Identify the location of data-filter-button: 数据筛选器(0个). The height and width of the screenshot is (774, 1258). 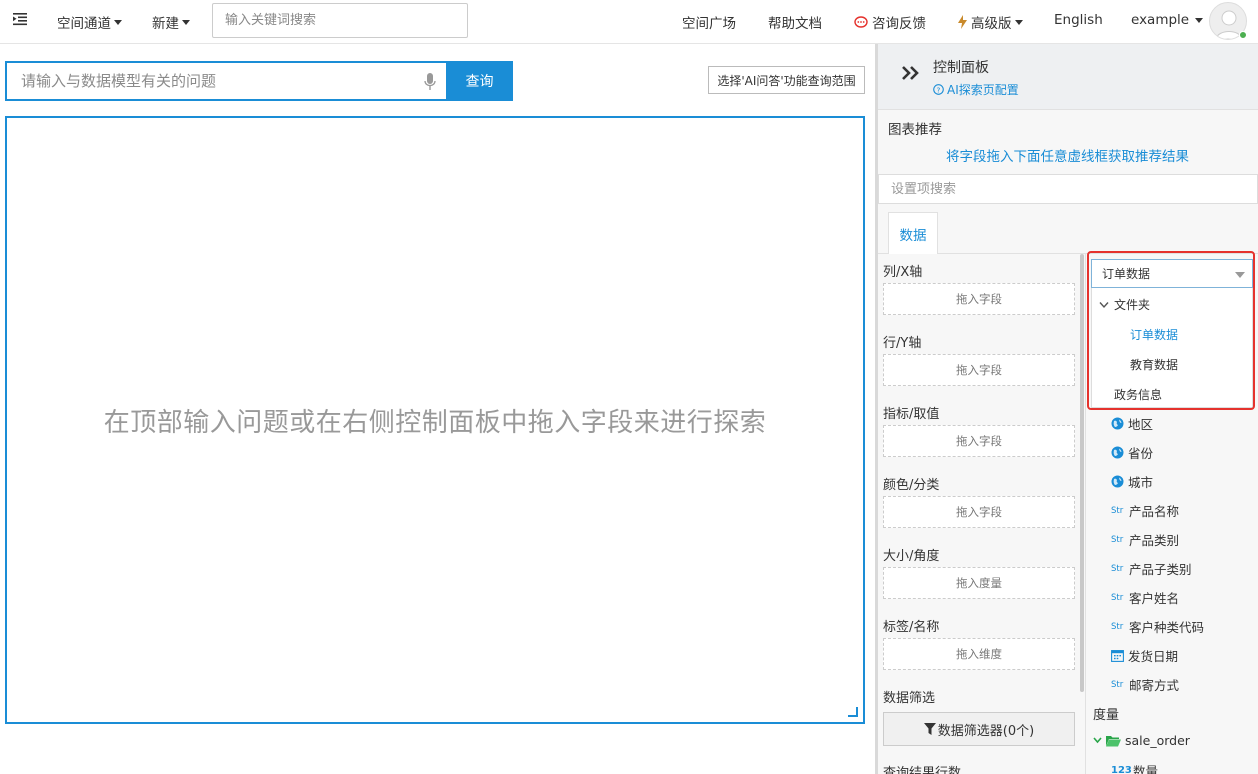
(979, 729).